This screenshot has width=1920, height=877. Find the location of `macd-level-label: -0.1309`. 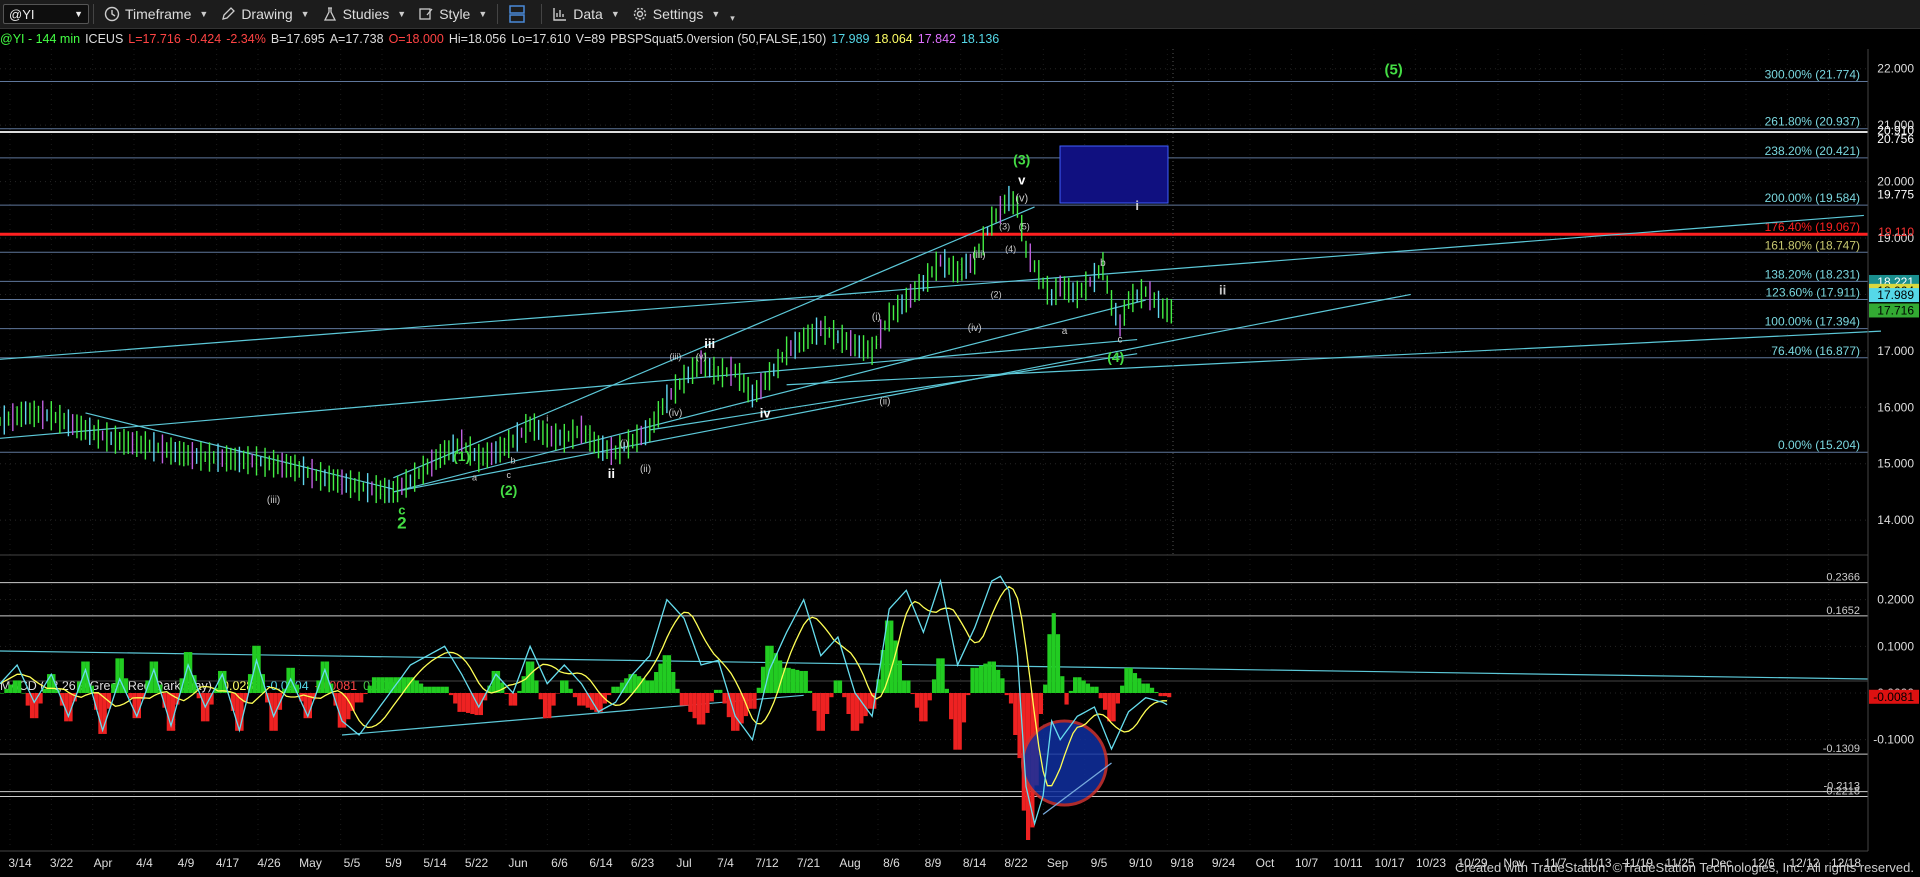

macd-level-label: -0.1309 is located at coordinates (1841, 749).